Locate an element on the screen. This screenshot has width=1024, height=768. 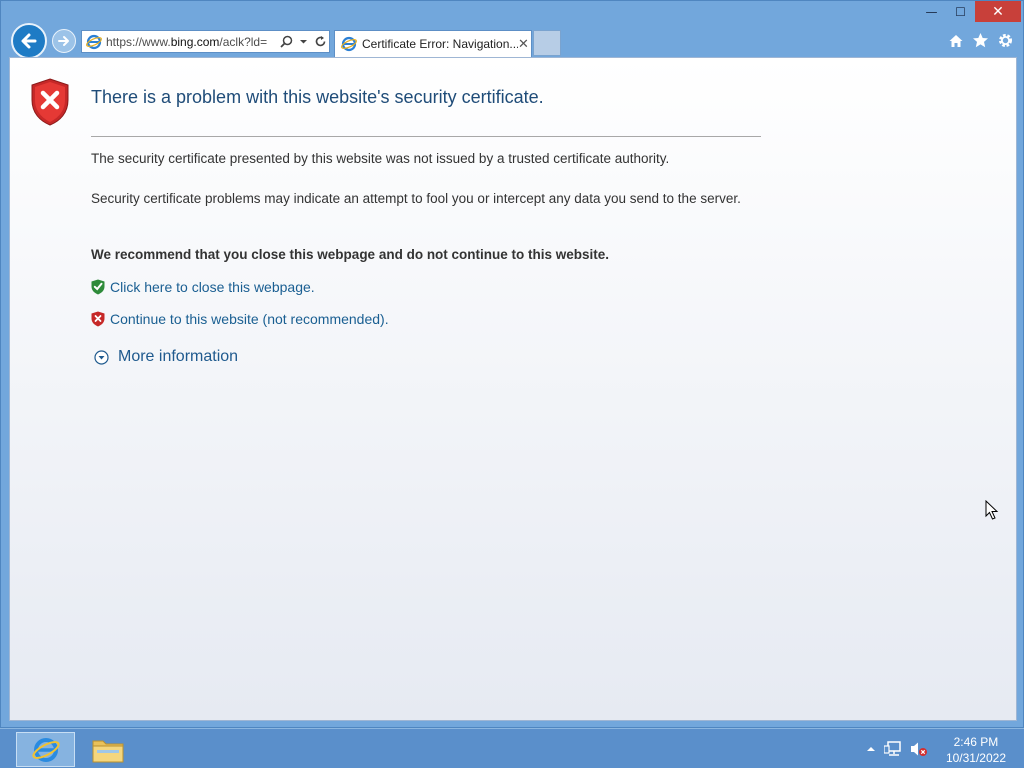
home-button is located at coordinates (955, 40).